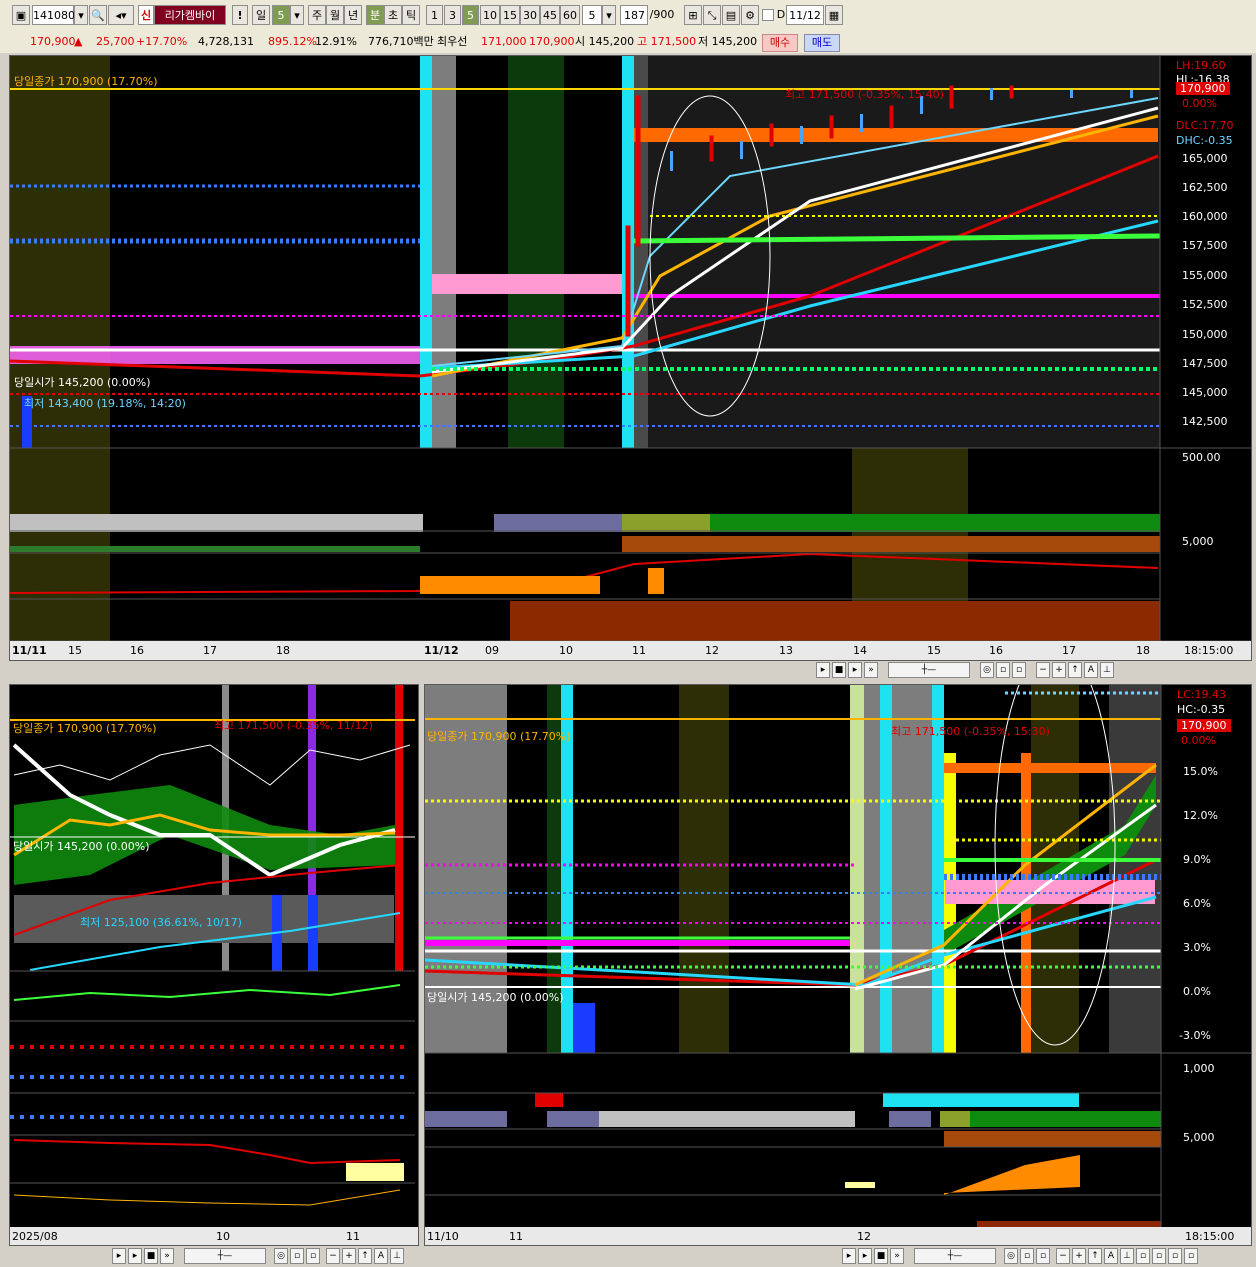  What do you see at coordinates (634, 15) in the screenshot?
I see `bar-count-field: 187` at bounding box center [634, 15].